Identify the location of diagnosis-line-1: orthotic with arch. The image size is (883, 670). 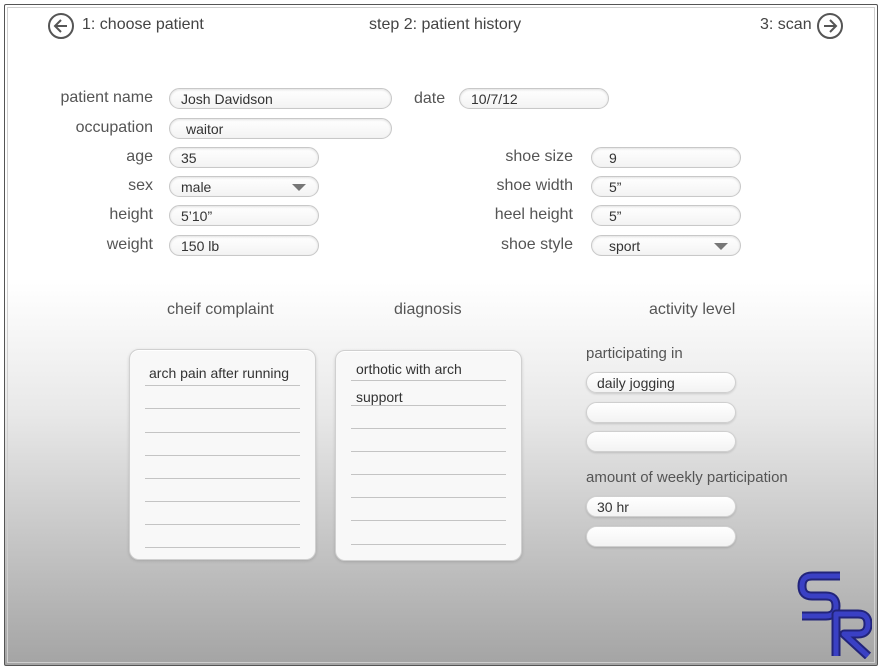
(409, 369).